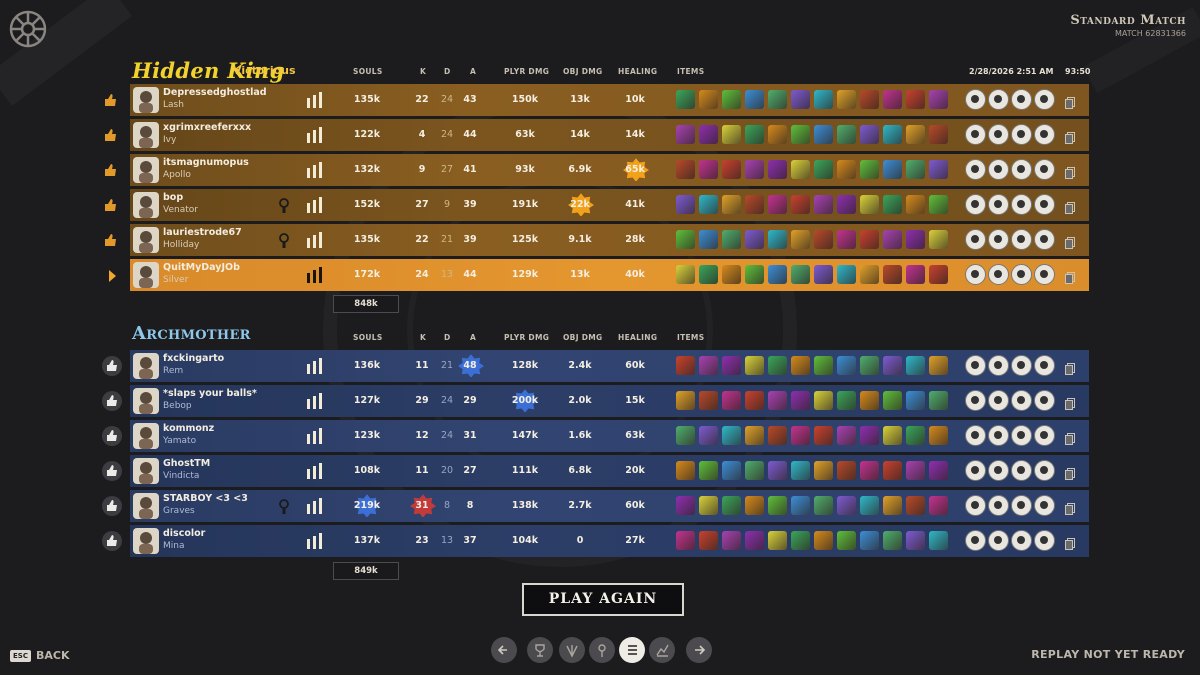  I want to click on nav-hero-button, so click(572, 650).